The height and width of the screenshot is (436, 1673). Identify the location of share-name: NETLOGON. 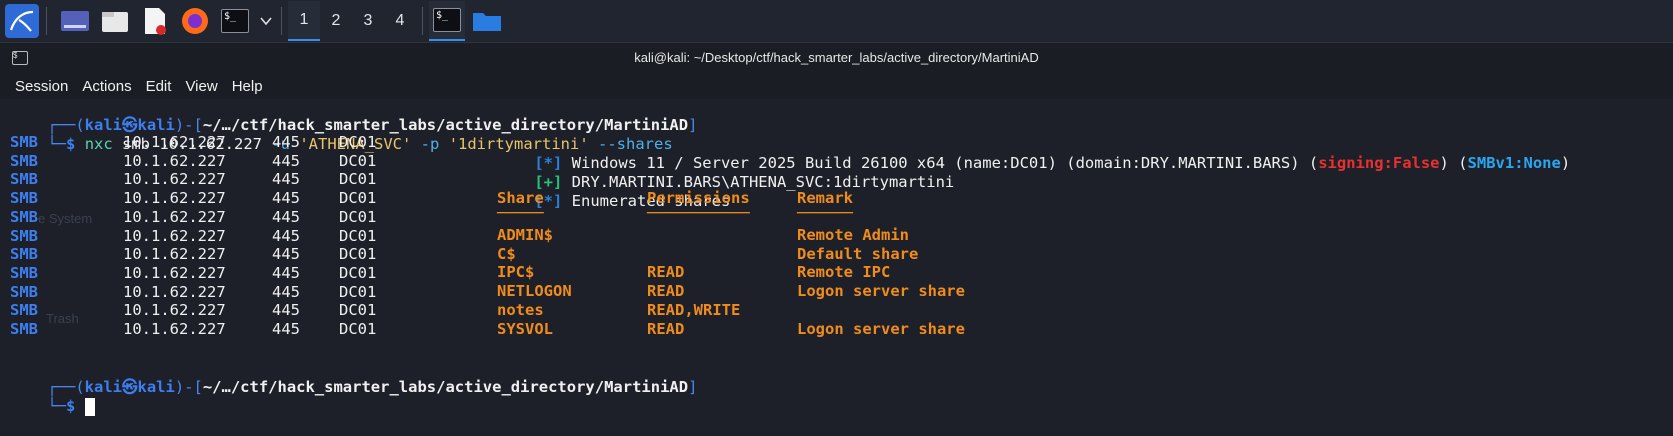
(534, 291).